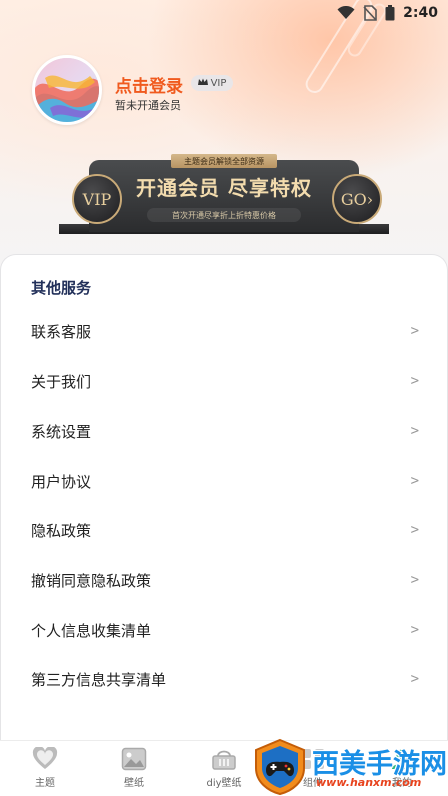  What do you see at coordinates (224, 161) in the screenshot?
I see `banner-tag: 主题会员解锁全部资源` at bounding box center [224, 161].